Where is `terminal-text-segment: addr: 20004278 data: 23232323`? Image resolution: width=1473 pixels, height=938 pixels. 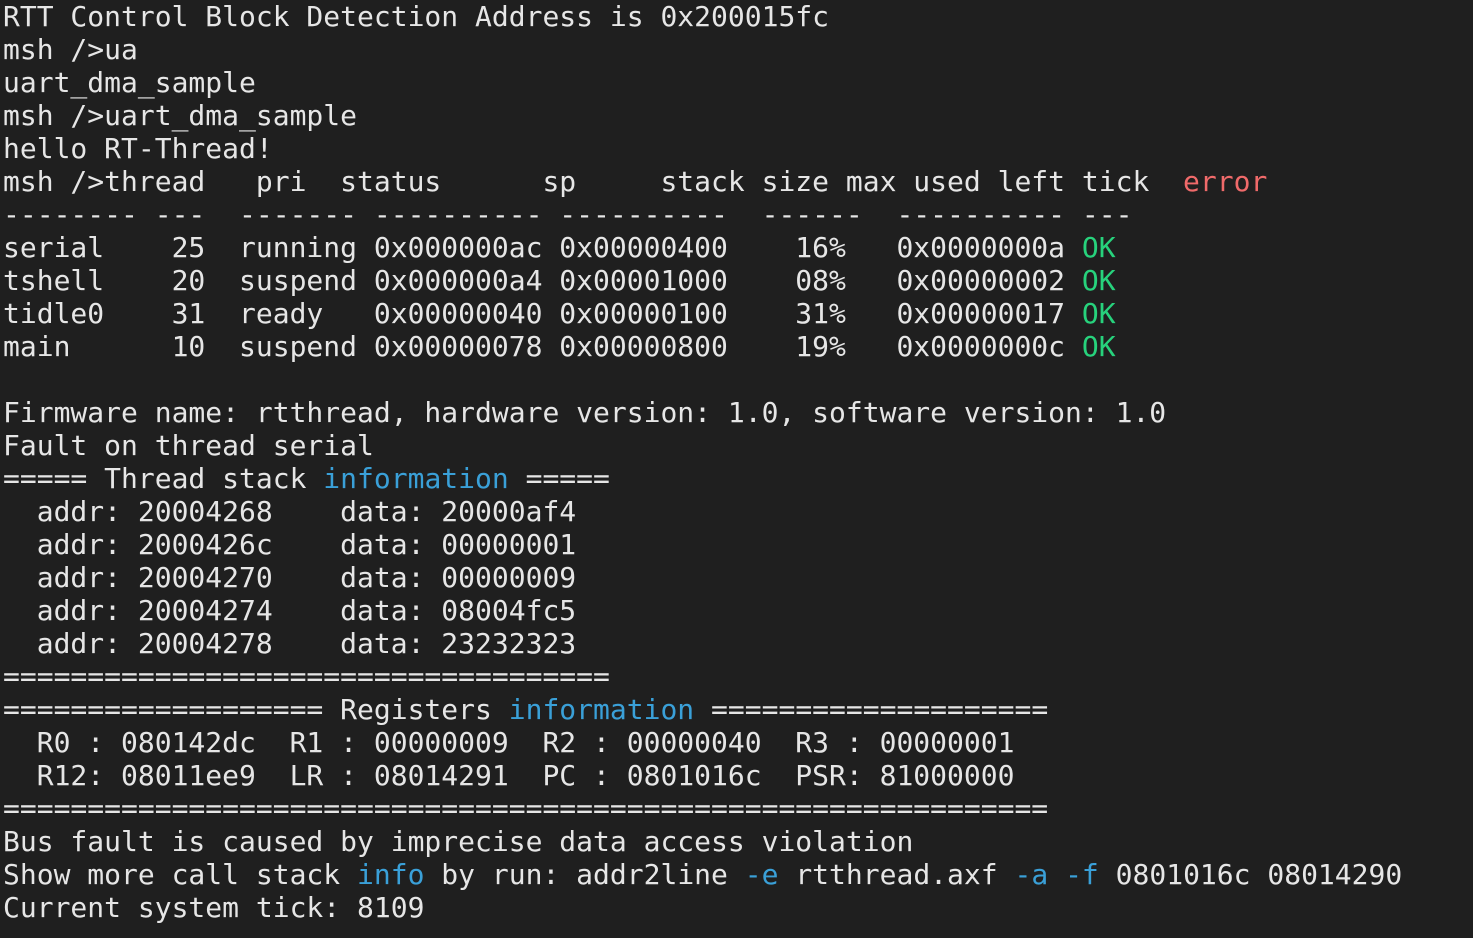 terminal-text-segment: addr: 20004278 data: 23232323 is located at coordinates (290, 643).